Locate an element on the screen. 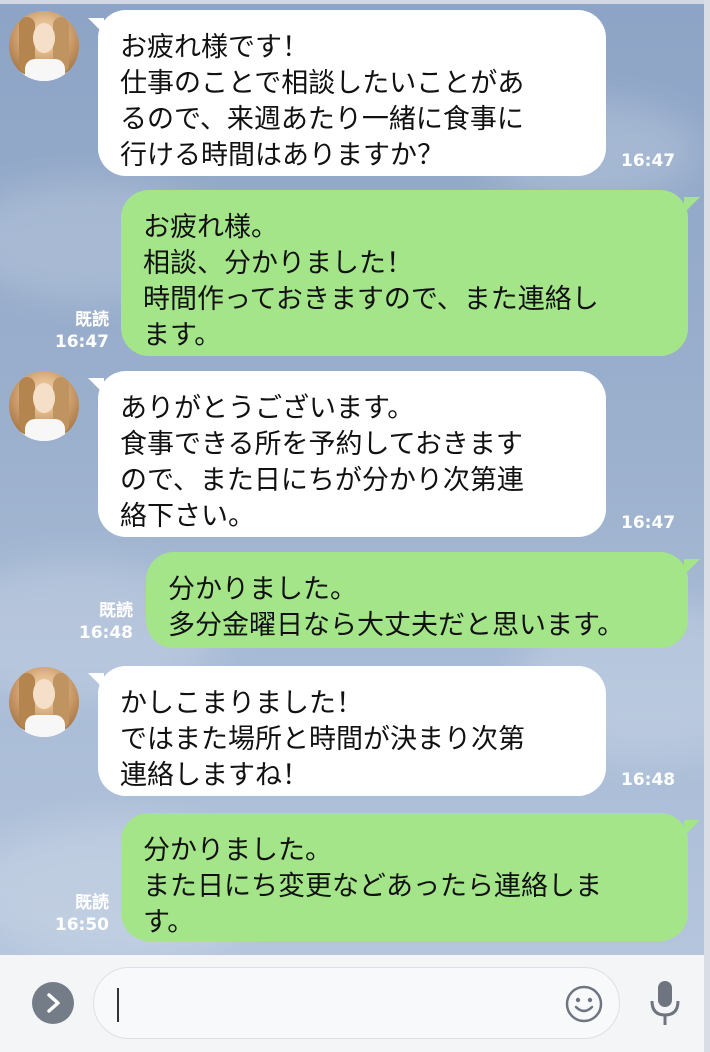  top-divider is located at coordinates (355, 2).